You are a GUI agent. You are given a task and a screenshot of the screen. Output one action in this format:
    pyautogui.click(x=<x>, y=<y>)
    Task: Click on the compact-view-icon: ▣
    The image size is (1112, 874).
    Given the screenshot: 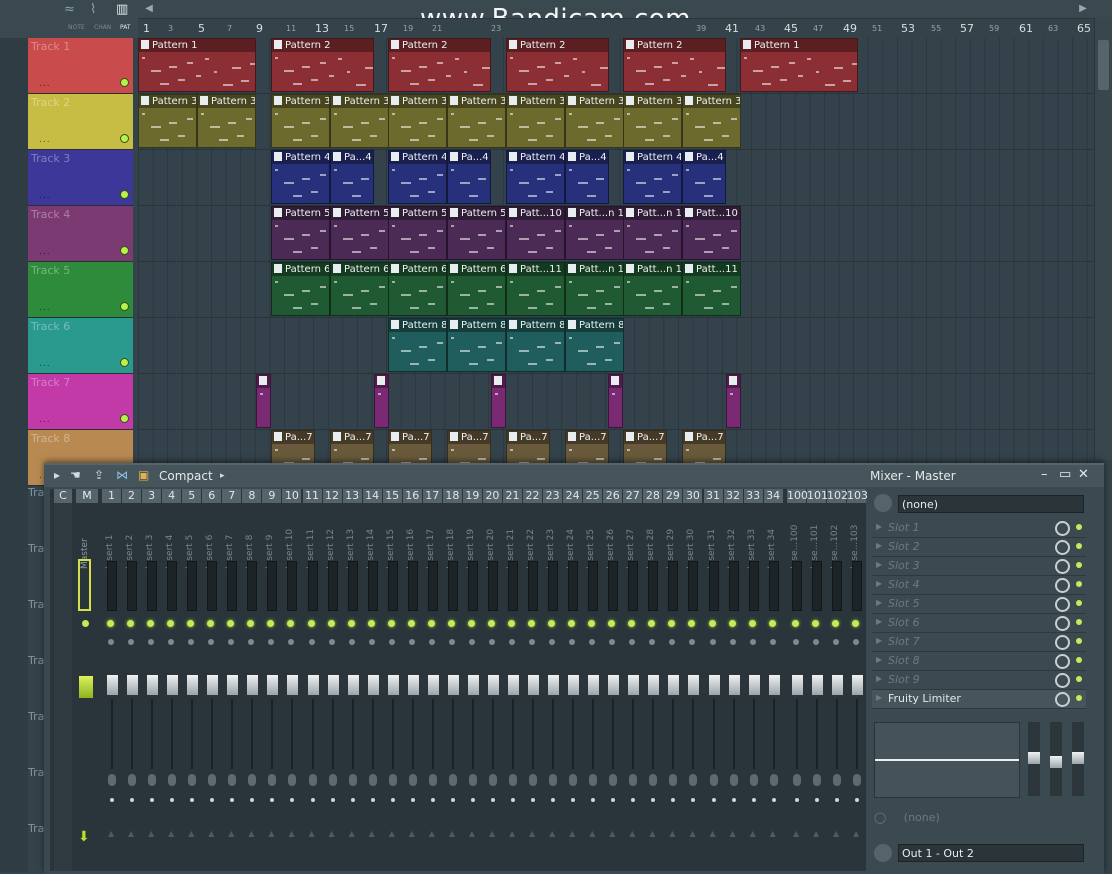 What is the action you would take?
    pyautogui.click(x=143, y=475)
    